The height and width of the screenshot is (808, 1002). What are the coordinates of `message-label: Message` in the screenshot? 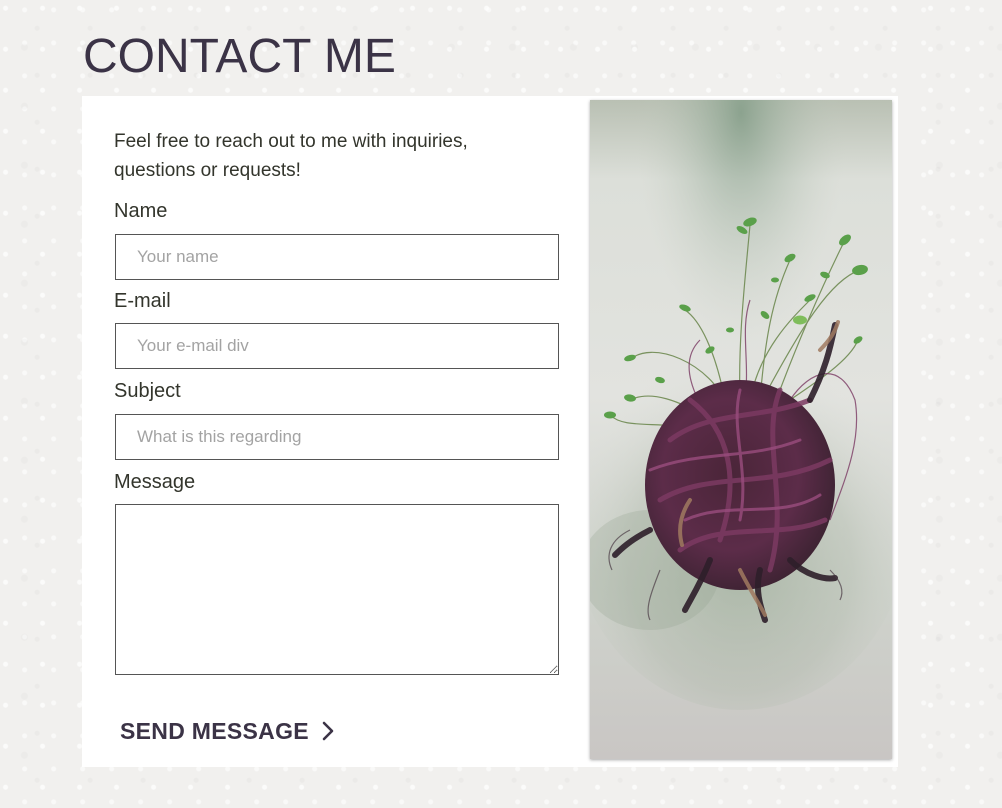 It's located at (155, 482).